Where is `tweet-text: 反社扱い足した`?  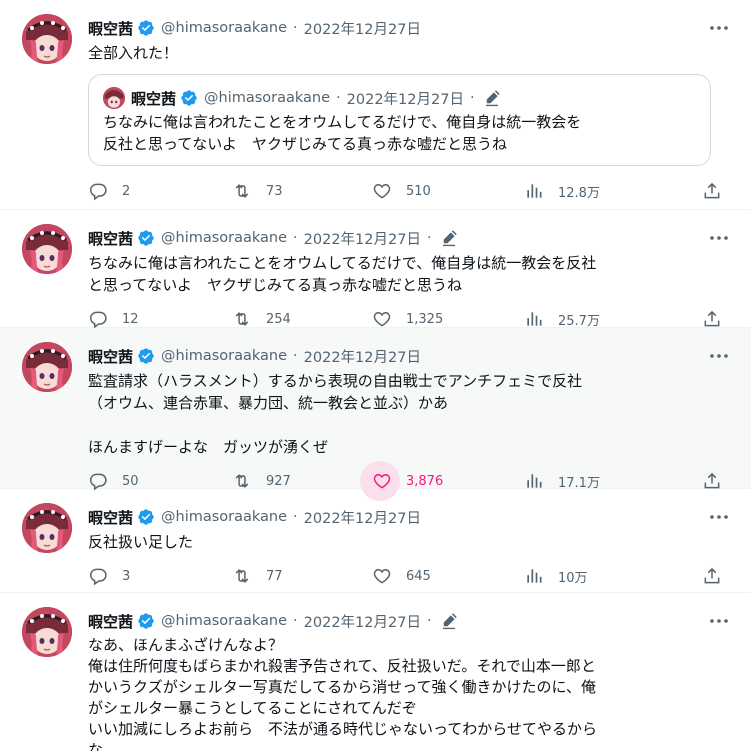 tweet-text: 反社扱い足した is located at coordinates (141, 542).